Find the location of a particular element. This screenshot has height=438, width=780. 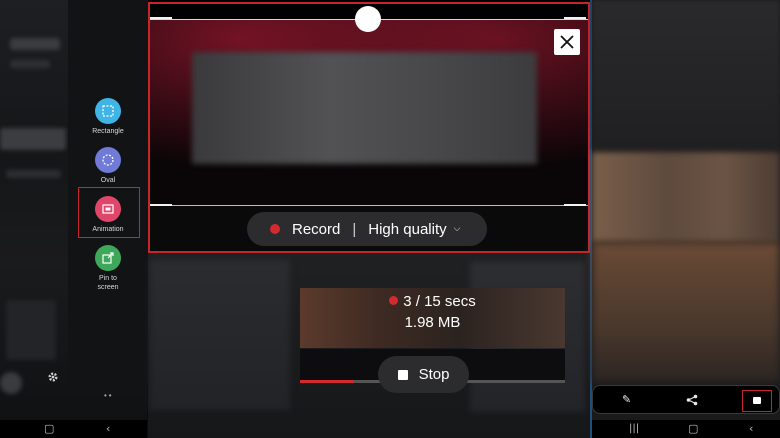

rectangle-select-icon is located at coordinates (108, 111).